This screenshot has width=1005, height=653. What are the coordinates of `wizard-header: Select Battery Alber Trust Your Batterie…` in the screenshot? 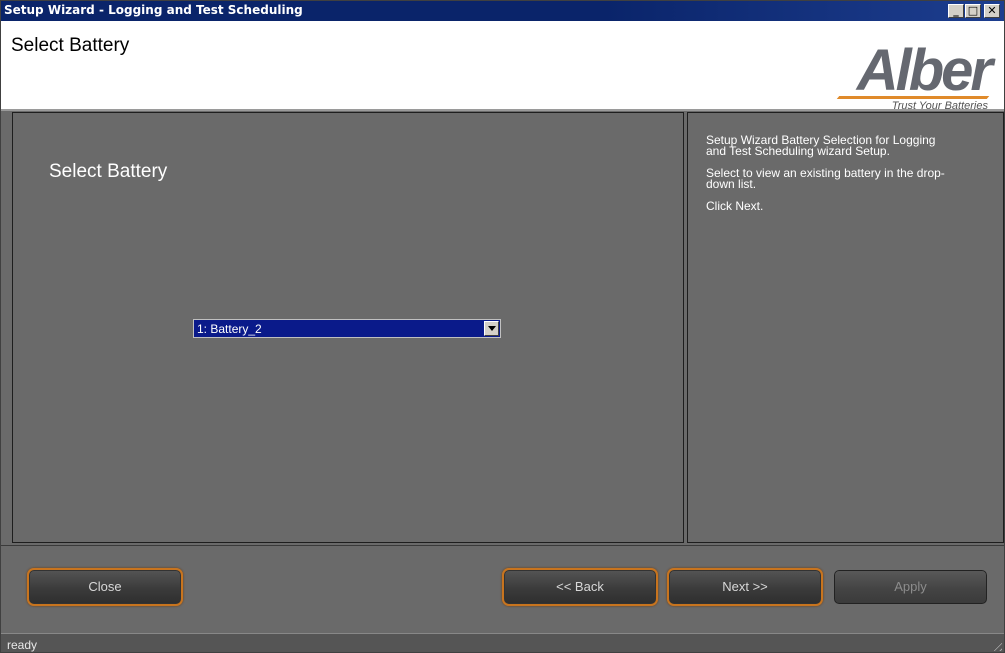 It's located at (502, 66).